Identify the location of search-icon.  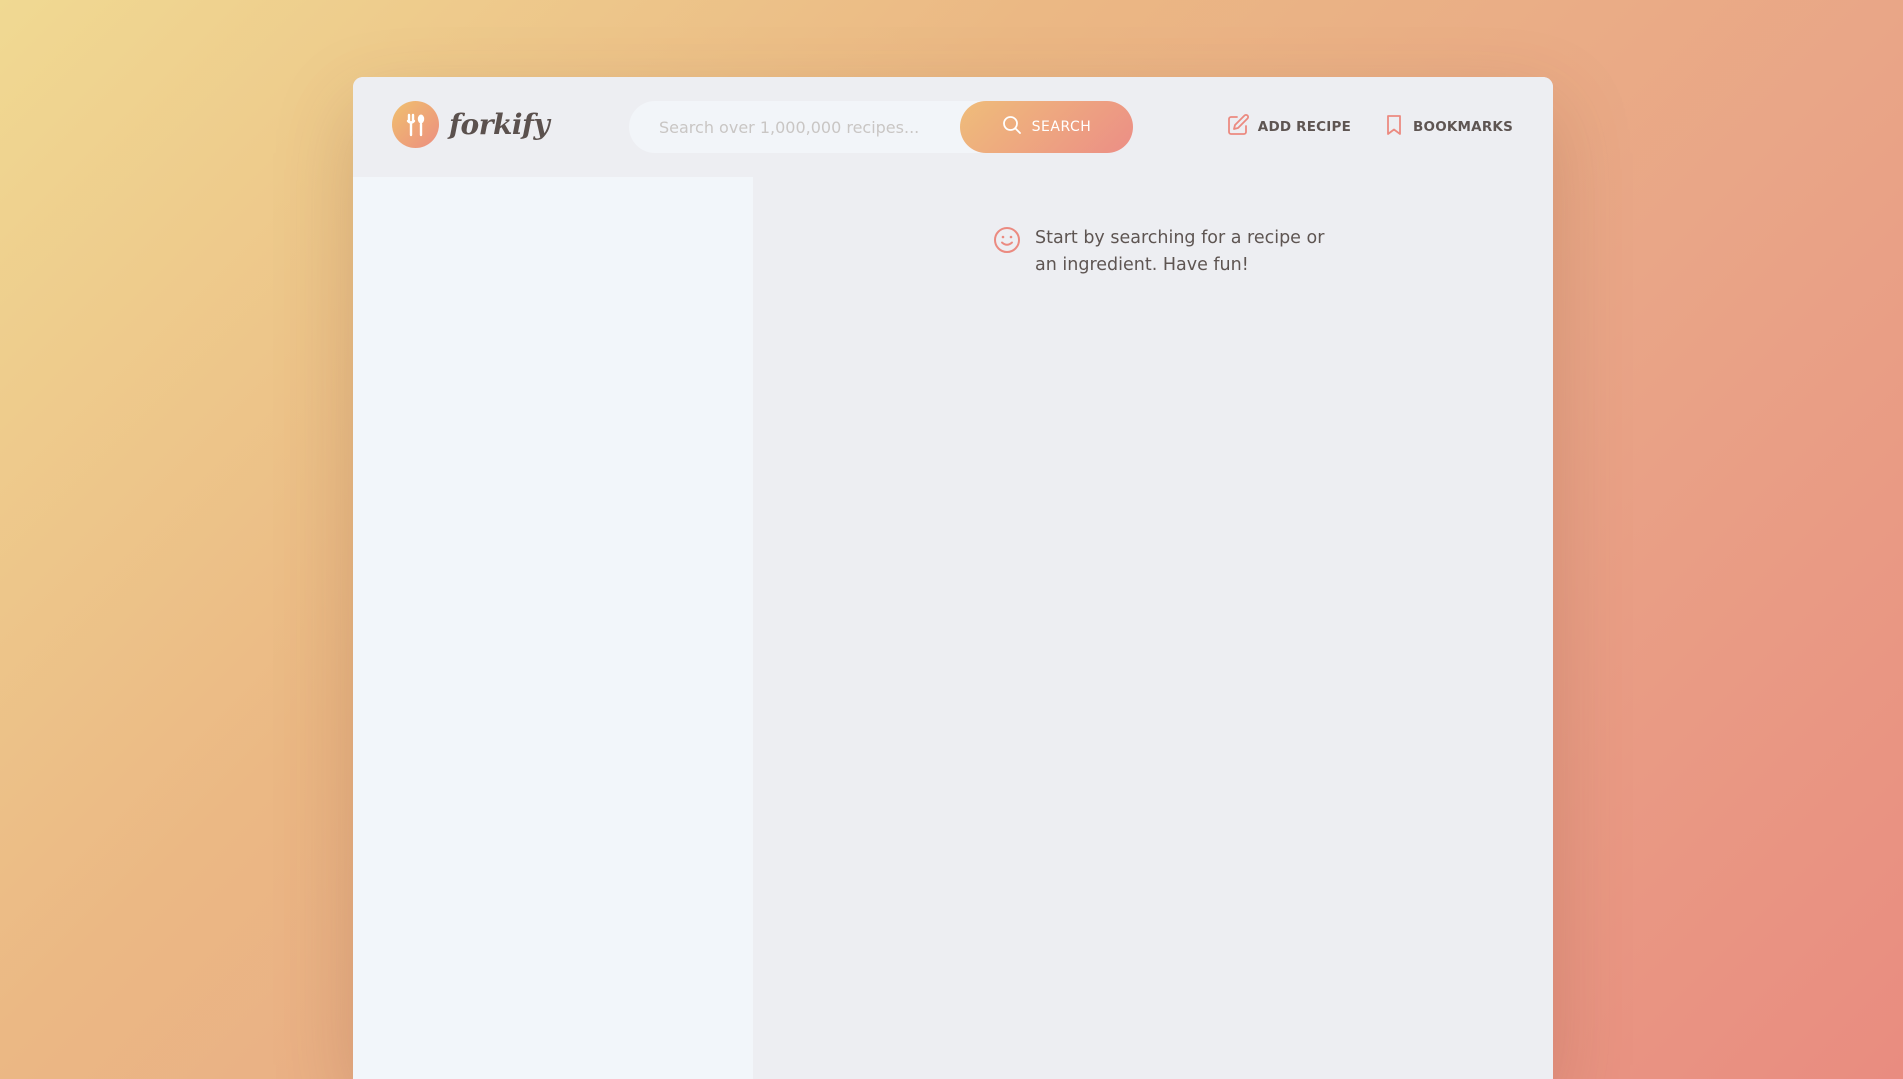
(1012, 127).